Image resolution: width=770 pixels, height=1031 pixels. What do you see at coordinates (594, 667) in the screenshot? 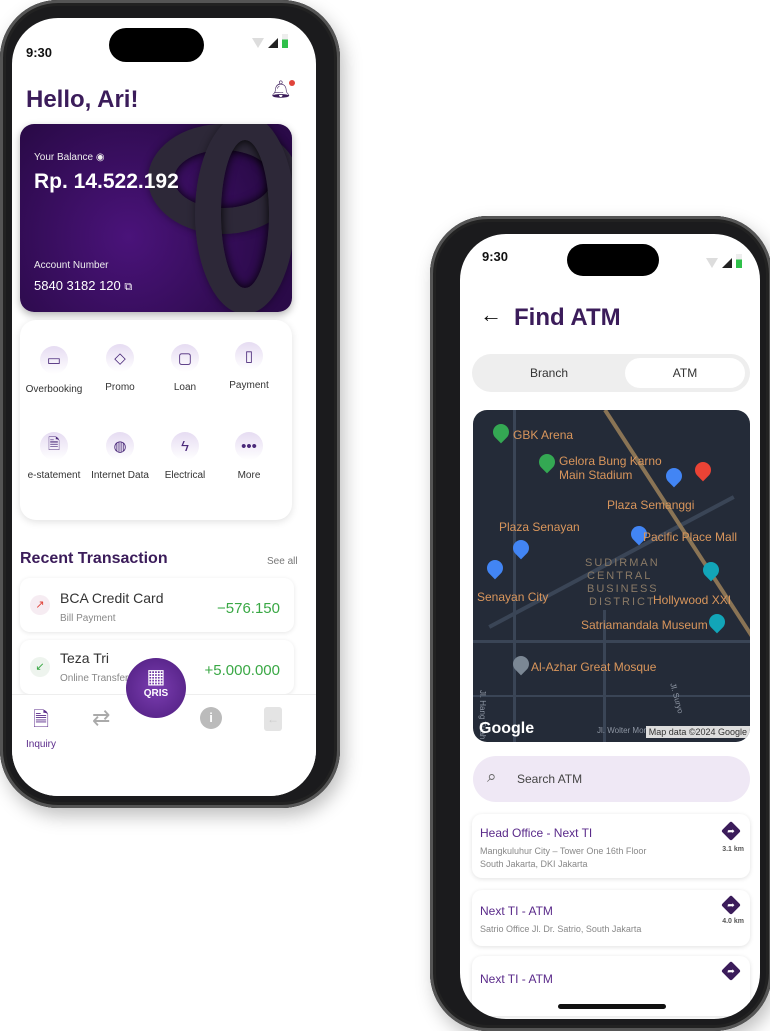
I see `map-label: Al-Azhar Great Mosque` at bounding box center [594, 667].